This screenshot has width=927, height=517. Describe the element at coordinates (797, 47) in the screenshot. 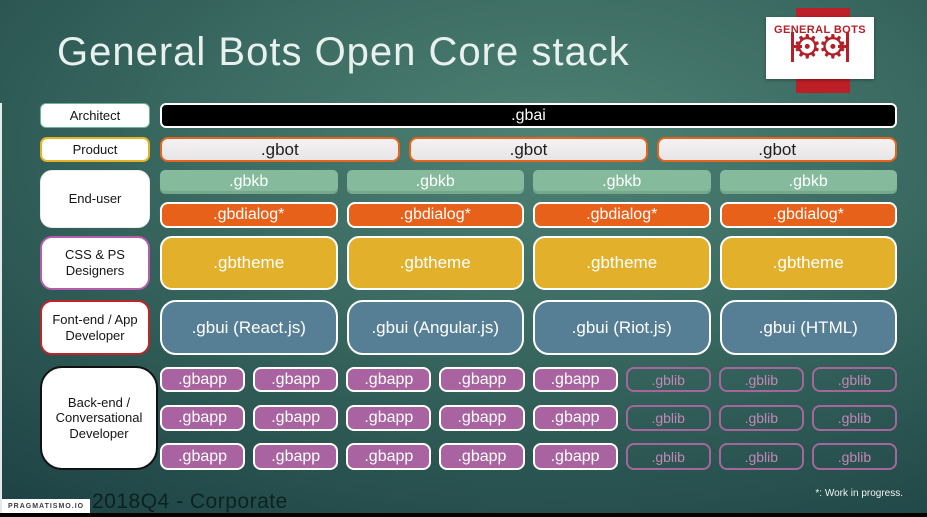

I see `gear-bar-left-icon` at that location.